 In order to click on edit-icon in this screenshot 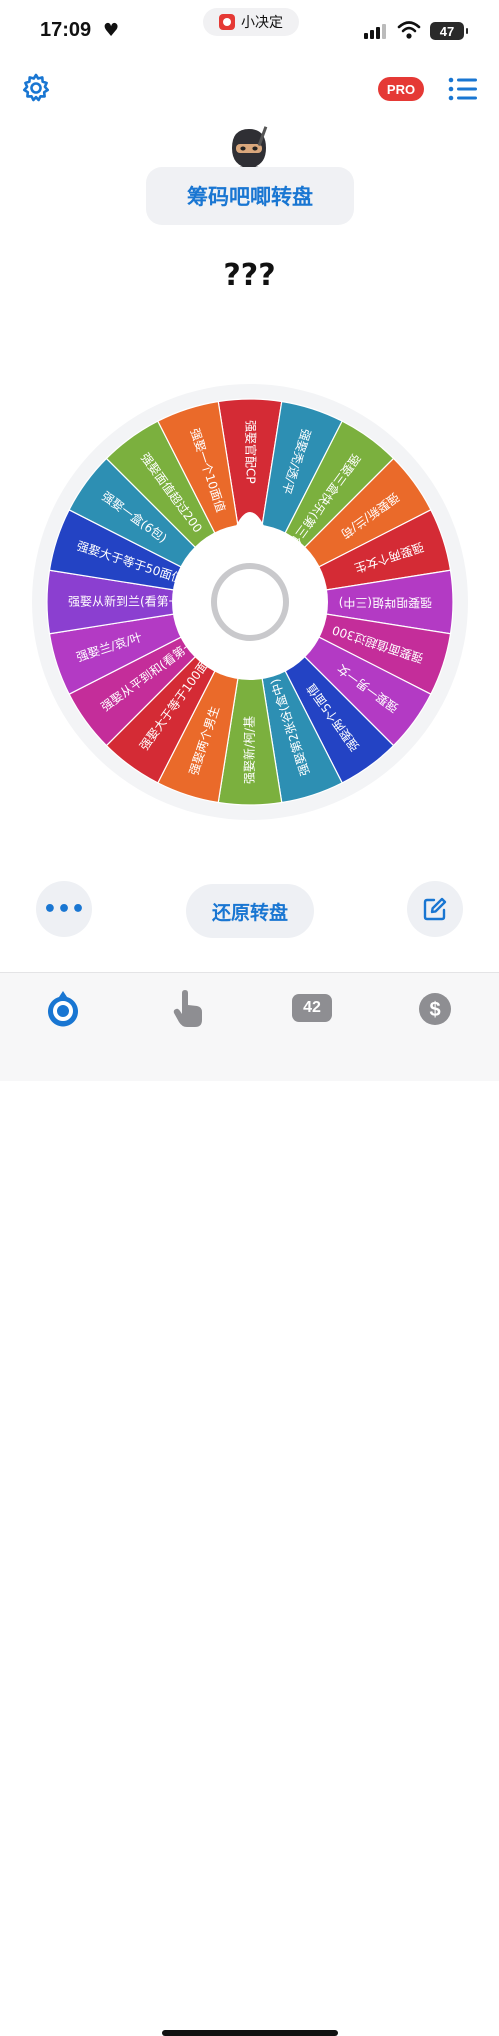, I will do `click(435, 909)`.